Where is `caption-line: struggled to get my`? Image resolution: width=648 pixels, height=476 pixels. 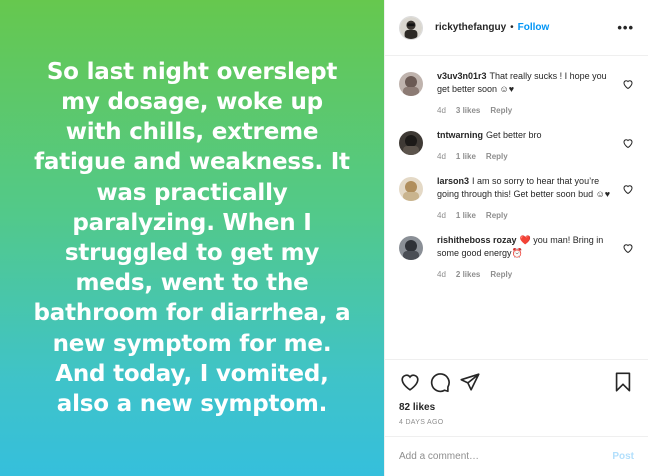 caption-line: struggled to get my is located at coordinates (192, 253).